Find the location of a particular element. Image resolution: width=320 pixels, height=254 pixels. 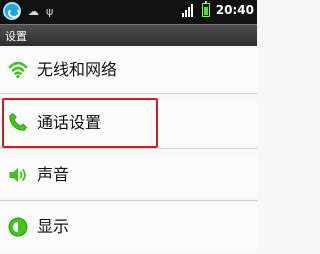

display-icon is located at coordinates (18, 227).